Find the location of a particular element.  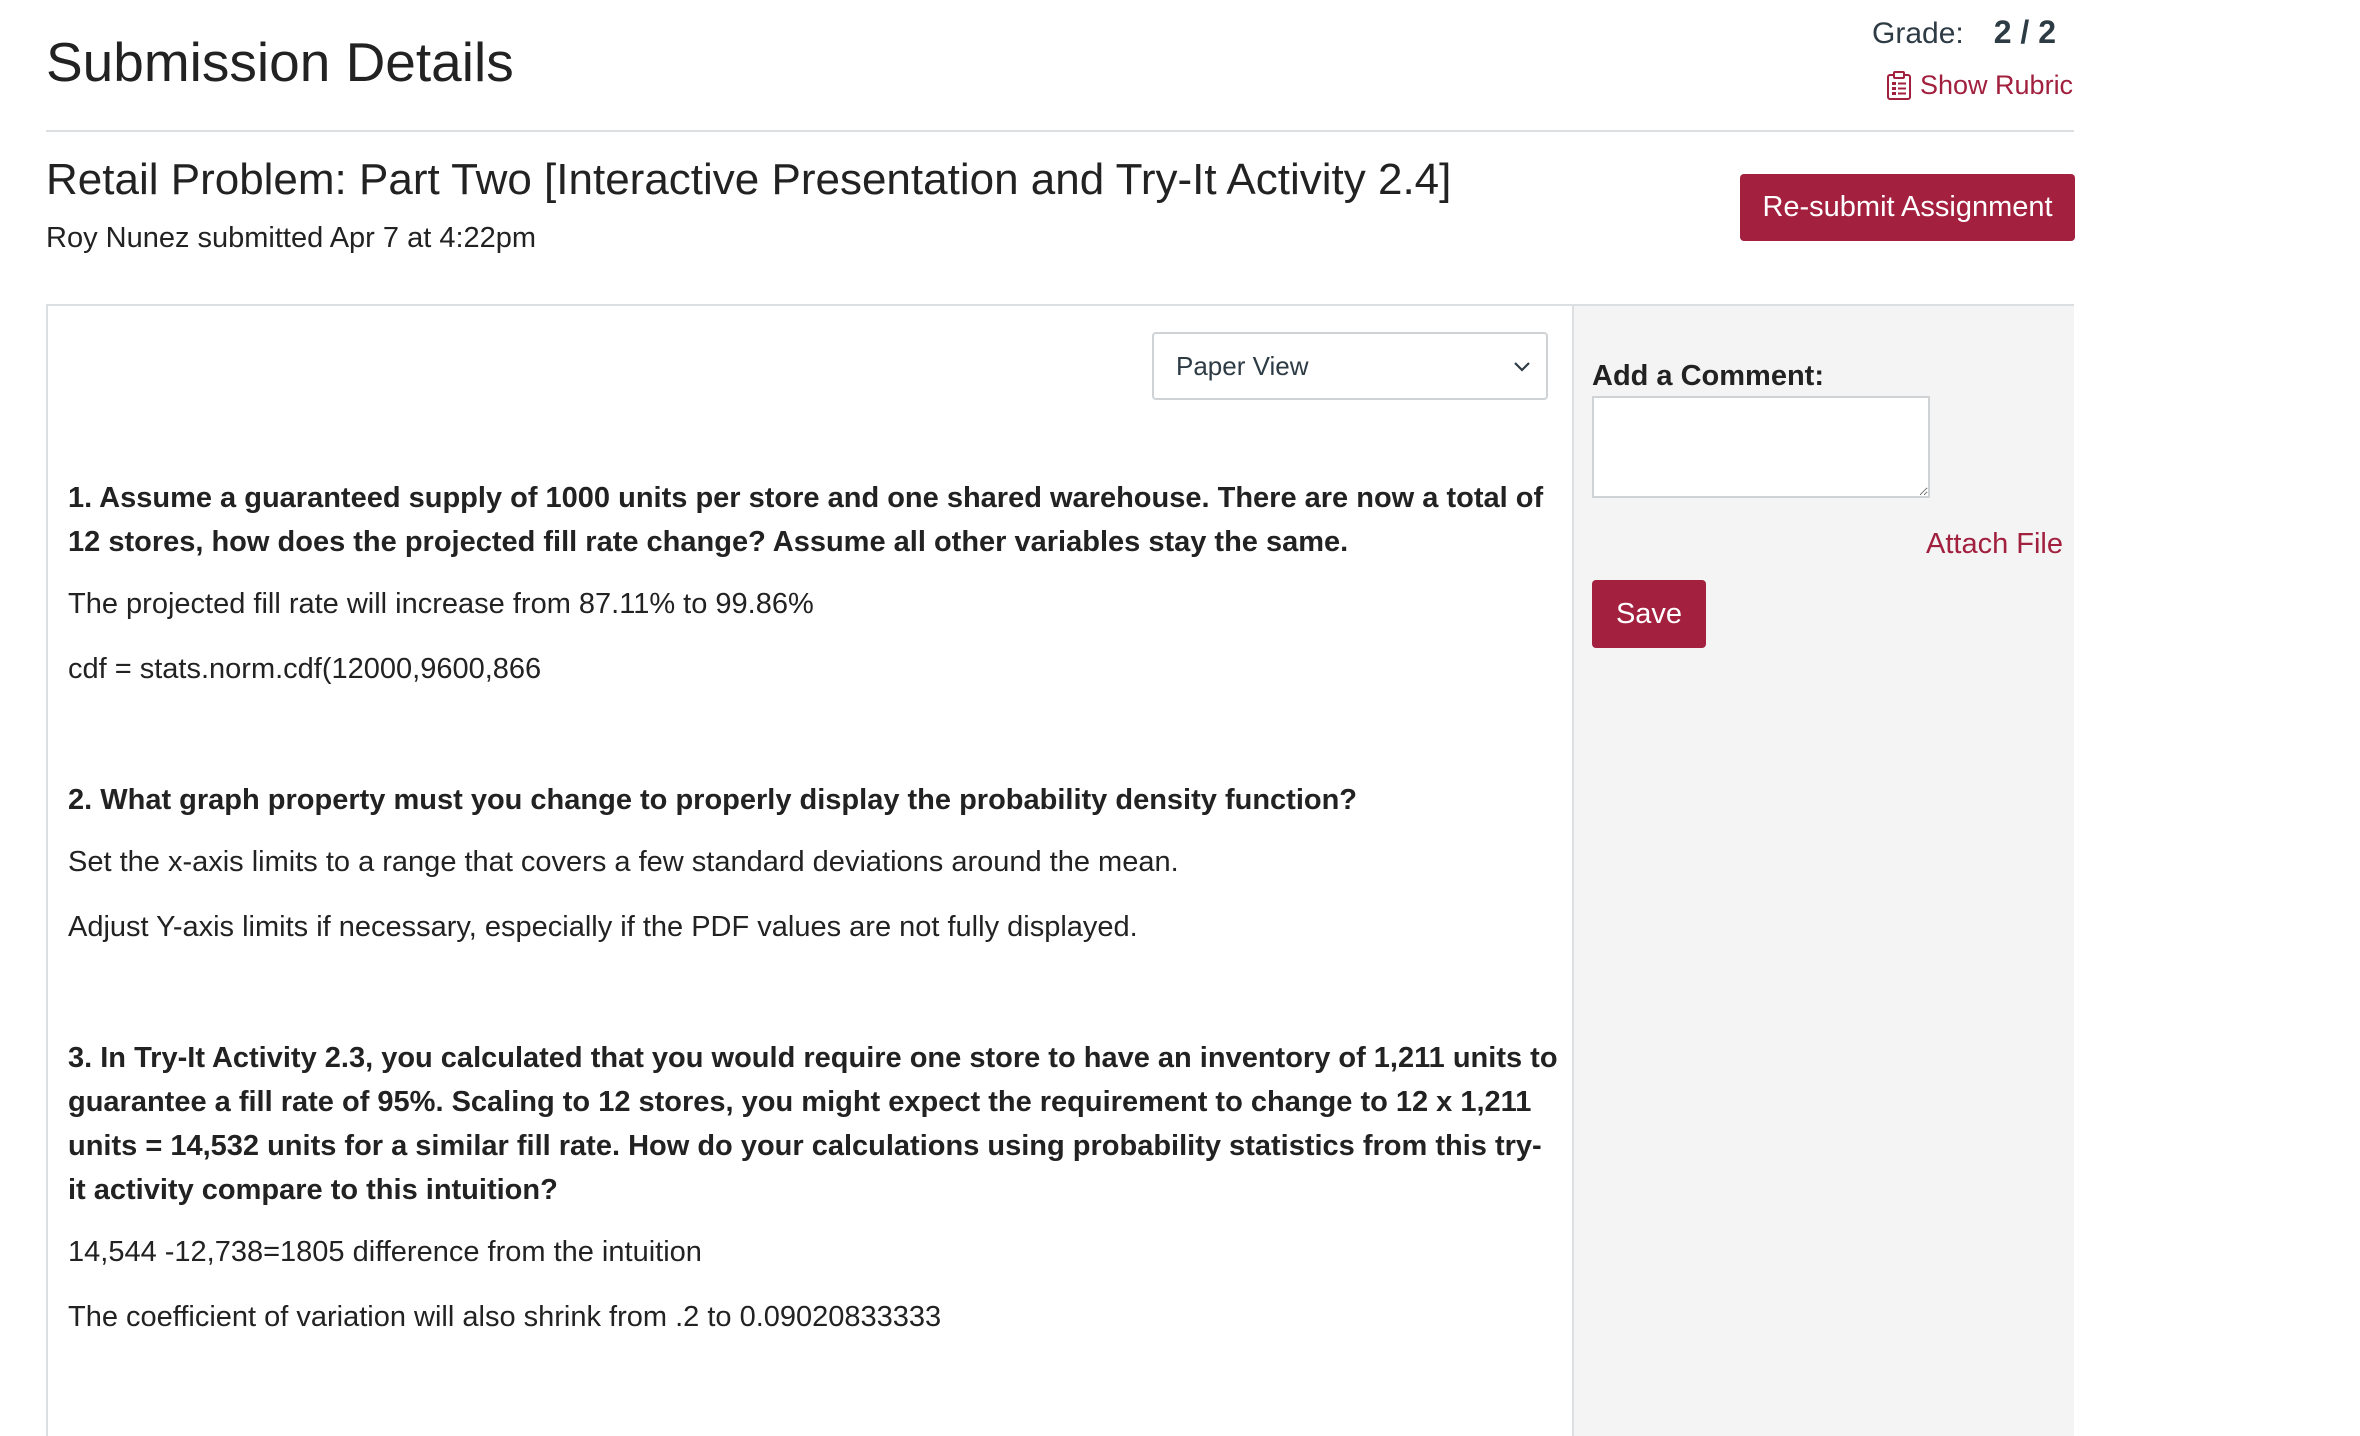

show-rubric-label: Show Rubric is located at coordinates (1997, 85).